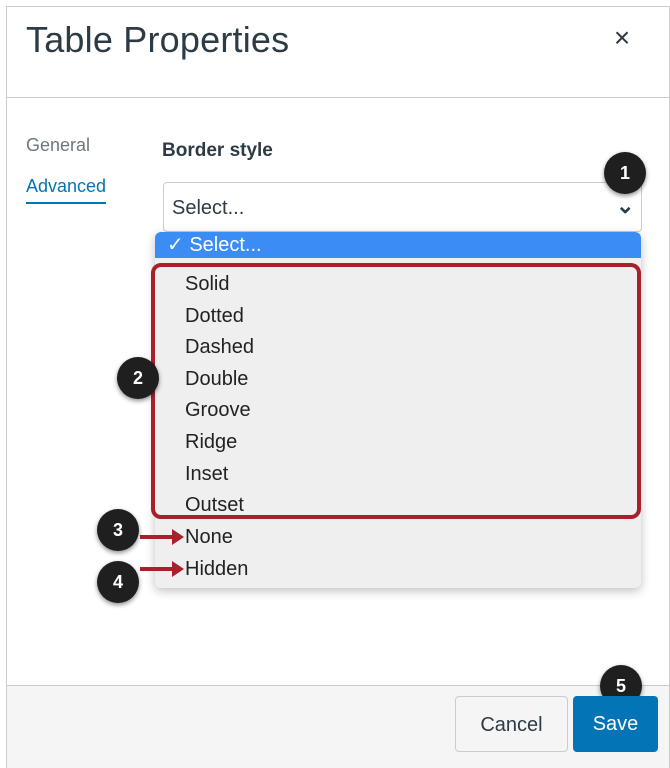 This screenshot has width=670, height=768. Describe the element at coordinates (398, 379) in the screenshot. I see `option-double: Double` at that location.